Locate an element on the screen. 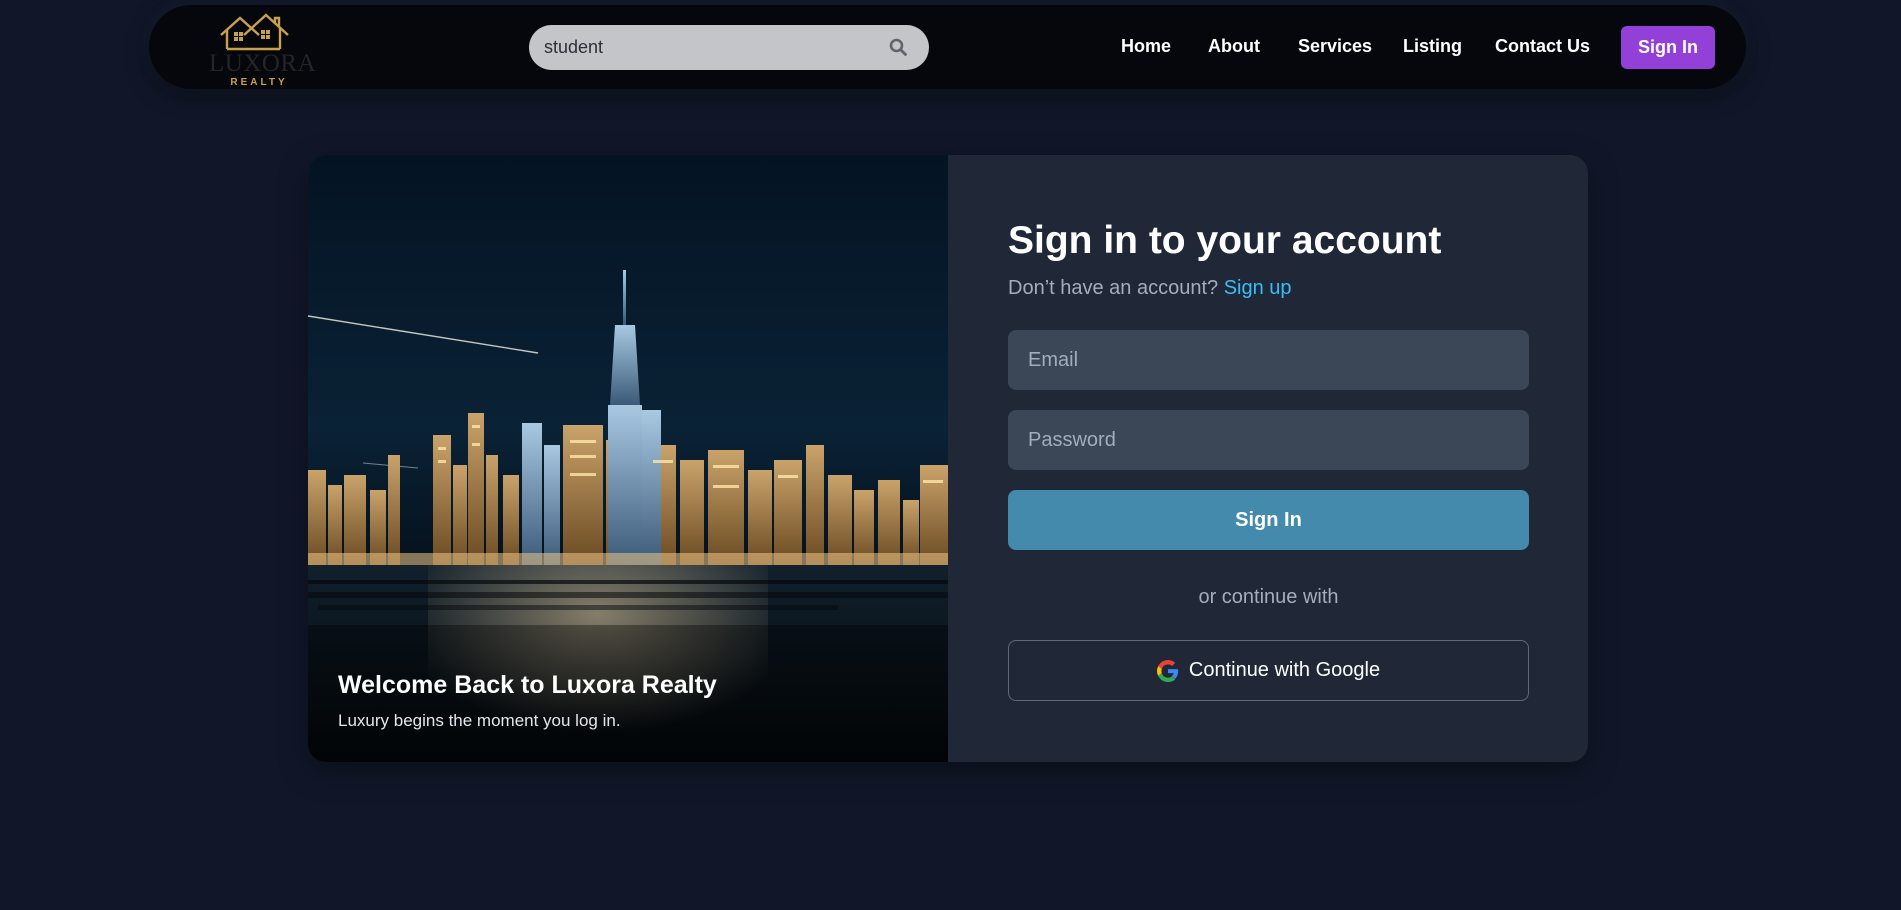  nav-link-home: Home is located at coordinates (1146, 46).